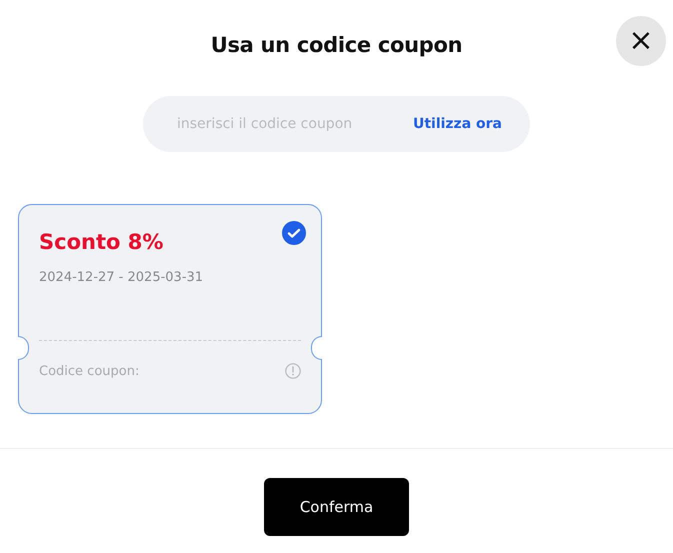 This screenshot has width=673, height=553. I want to click on validity-dates: 2024-12-27 - 2025-03-31, so click(121, 277).